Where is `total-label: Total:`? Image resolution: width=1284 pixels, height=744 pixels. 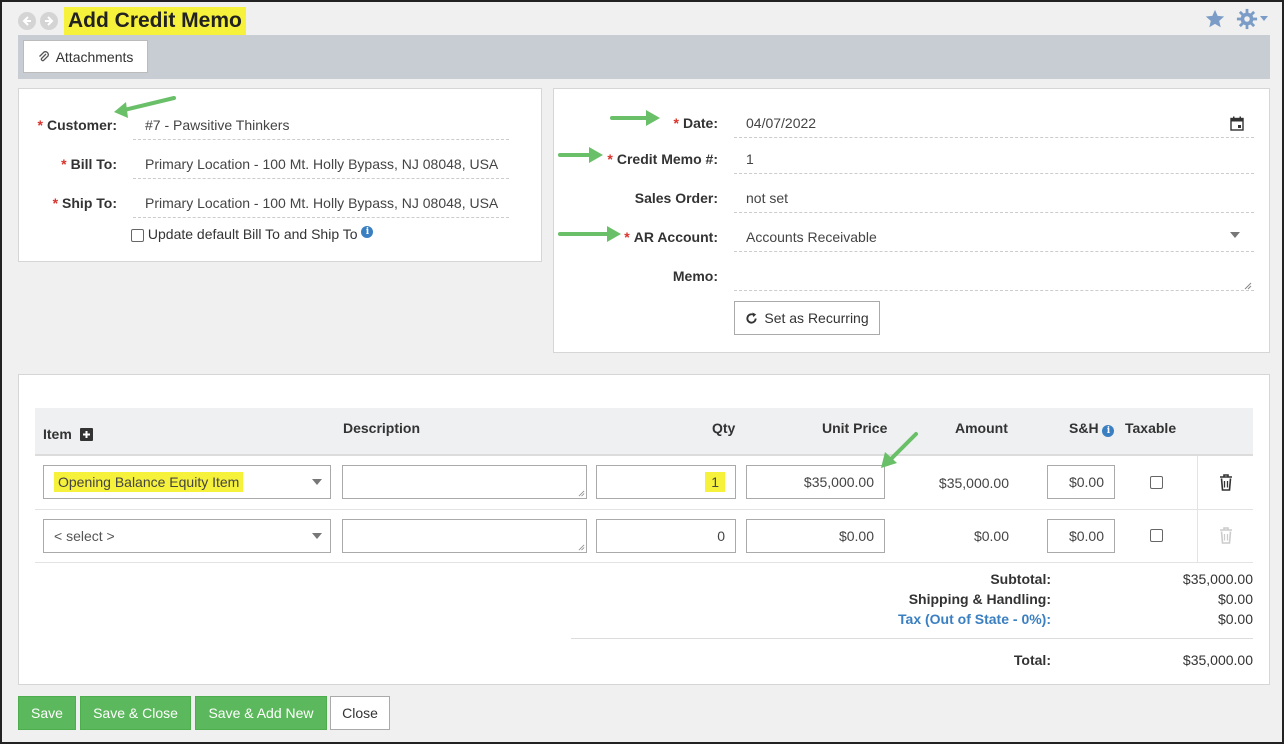 total-label: Total: is located at coordinates (1032, 660).